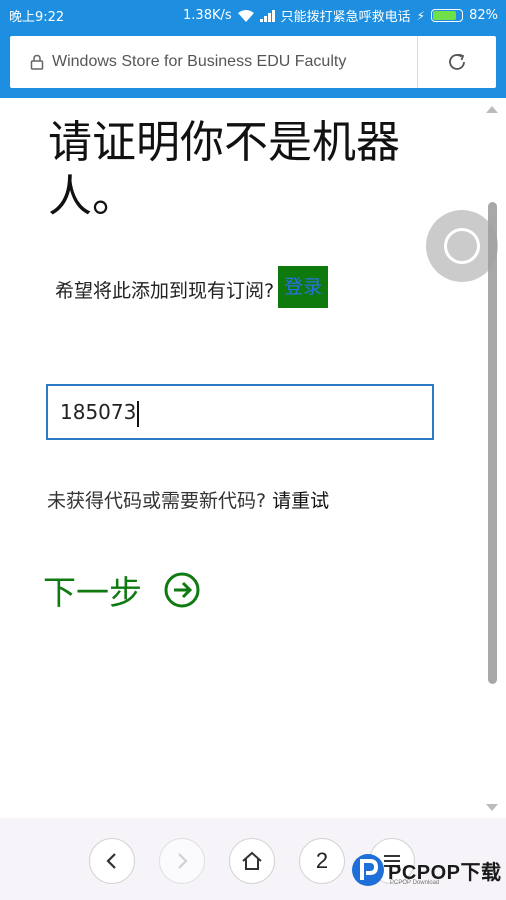  I want to click on charging-icon: ⚡, so click(421, 15).